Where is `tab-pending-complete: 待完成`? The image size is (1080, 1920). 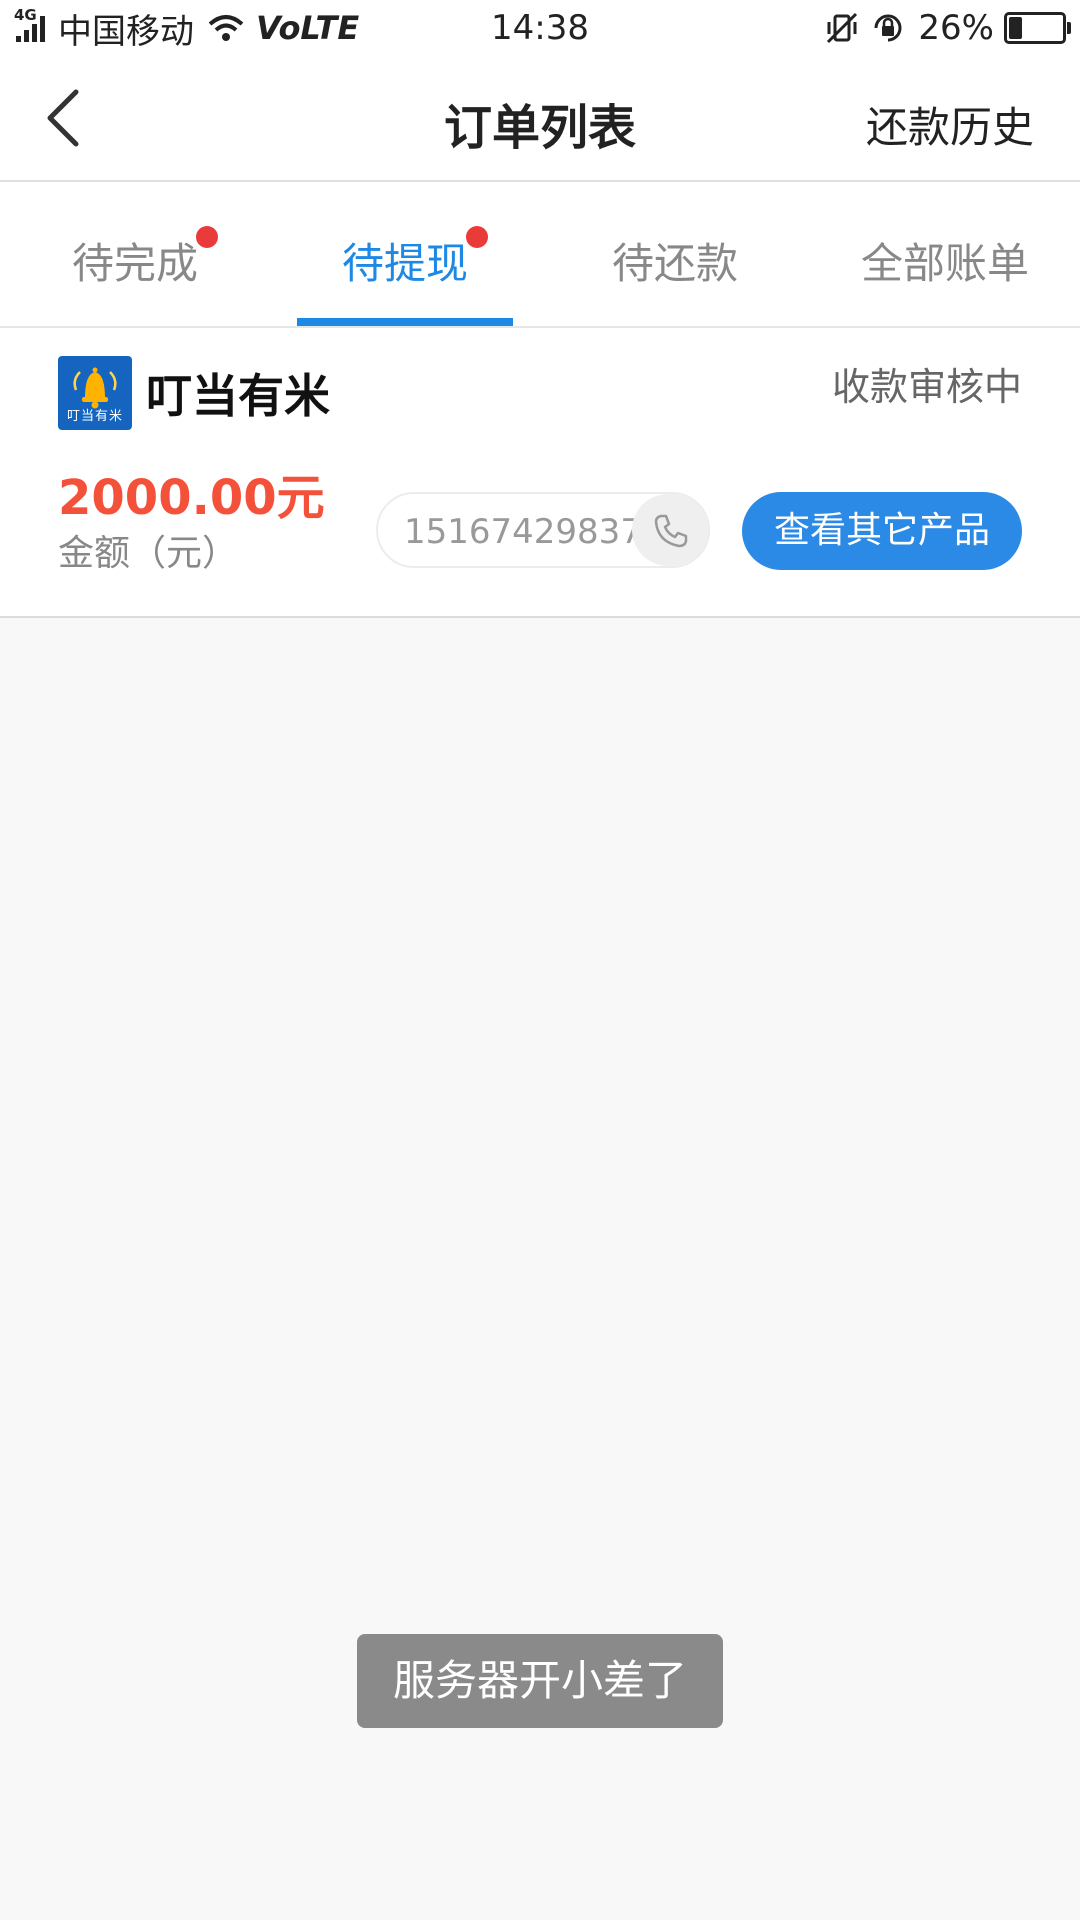
tab-pending-complete: 待完成 is located at coordinates (135, 254).